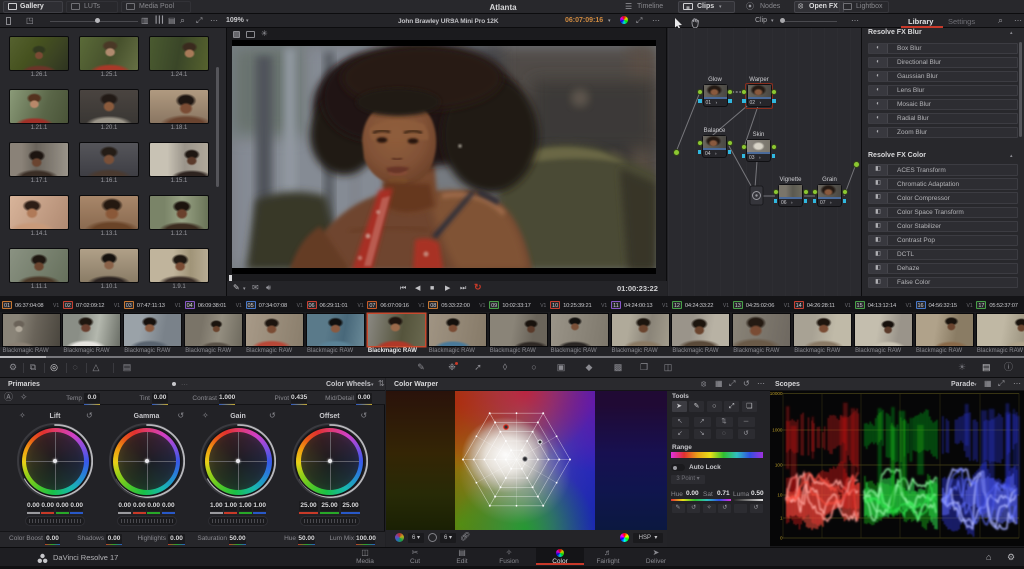  What do you see at coordinates (781, 518) in the screenshot?
I see `svg-text: 1` at bounding box center [781, 518].